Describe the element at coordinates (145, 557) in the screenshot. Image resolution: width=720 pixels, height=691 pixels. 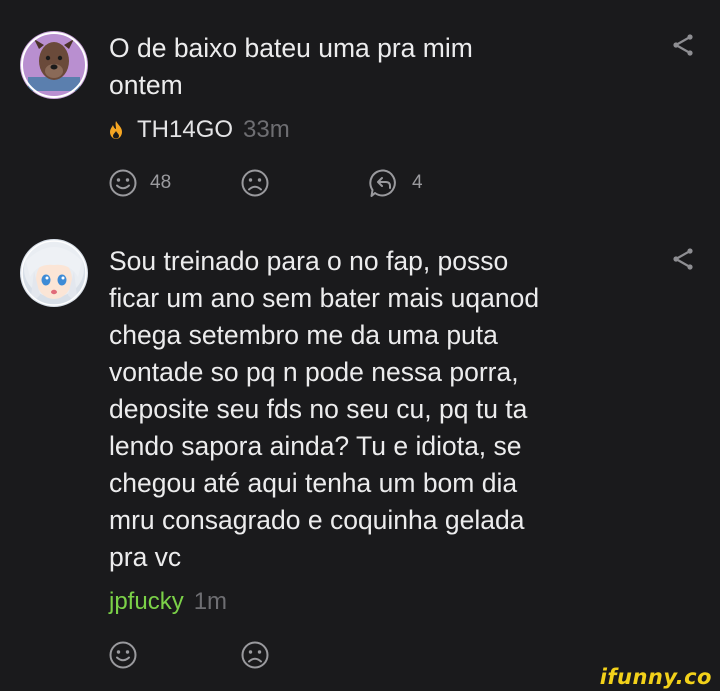
I see `comment-text-line: pra vc` at that location.